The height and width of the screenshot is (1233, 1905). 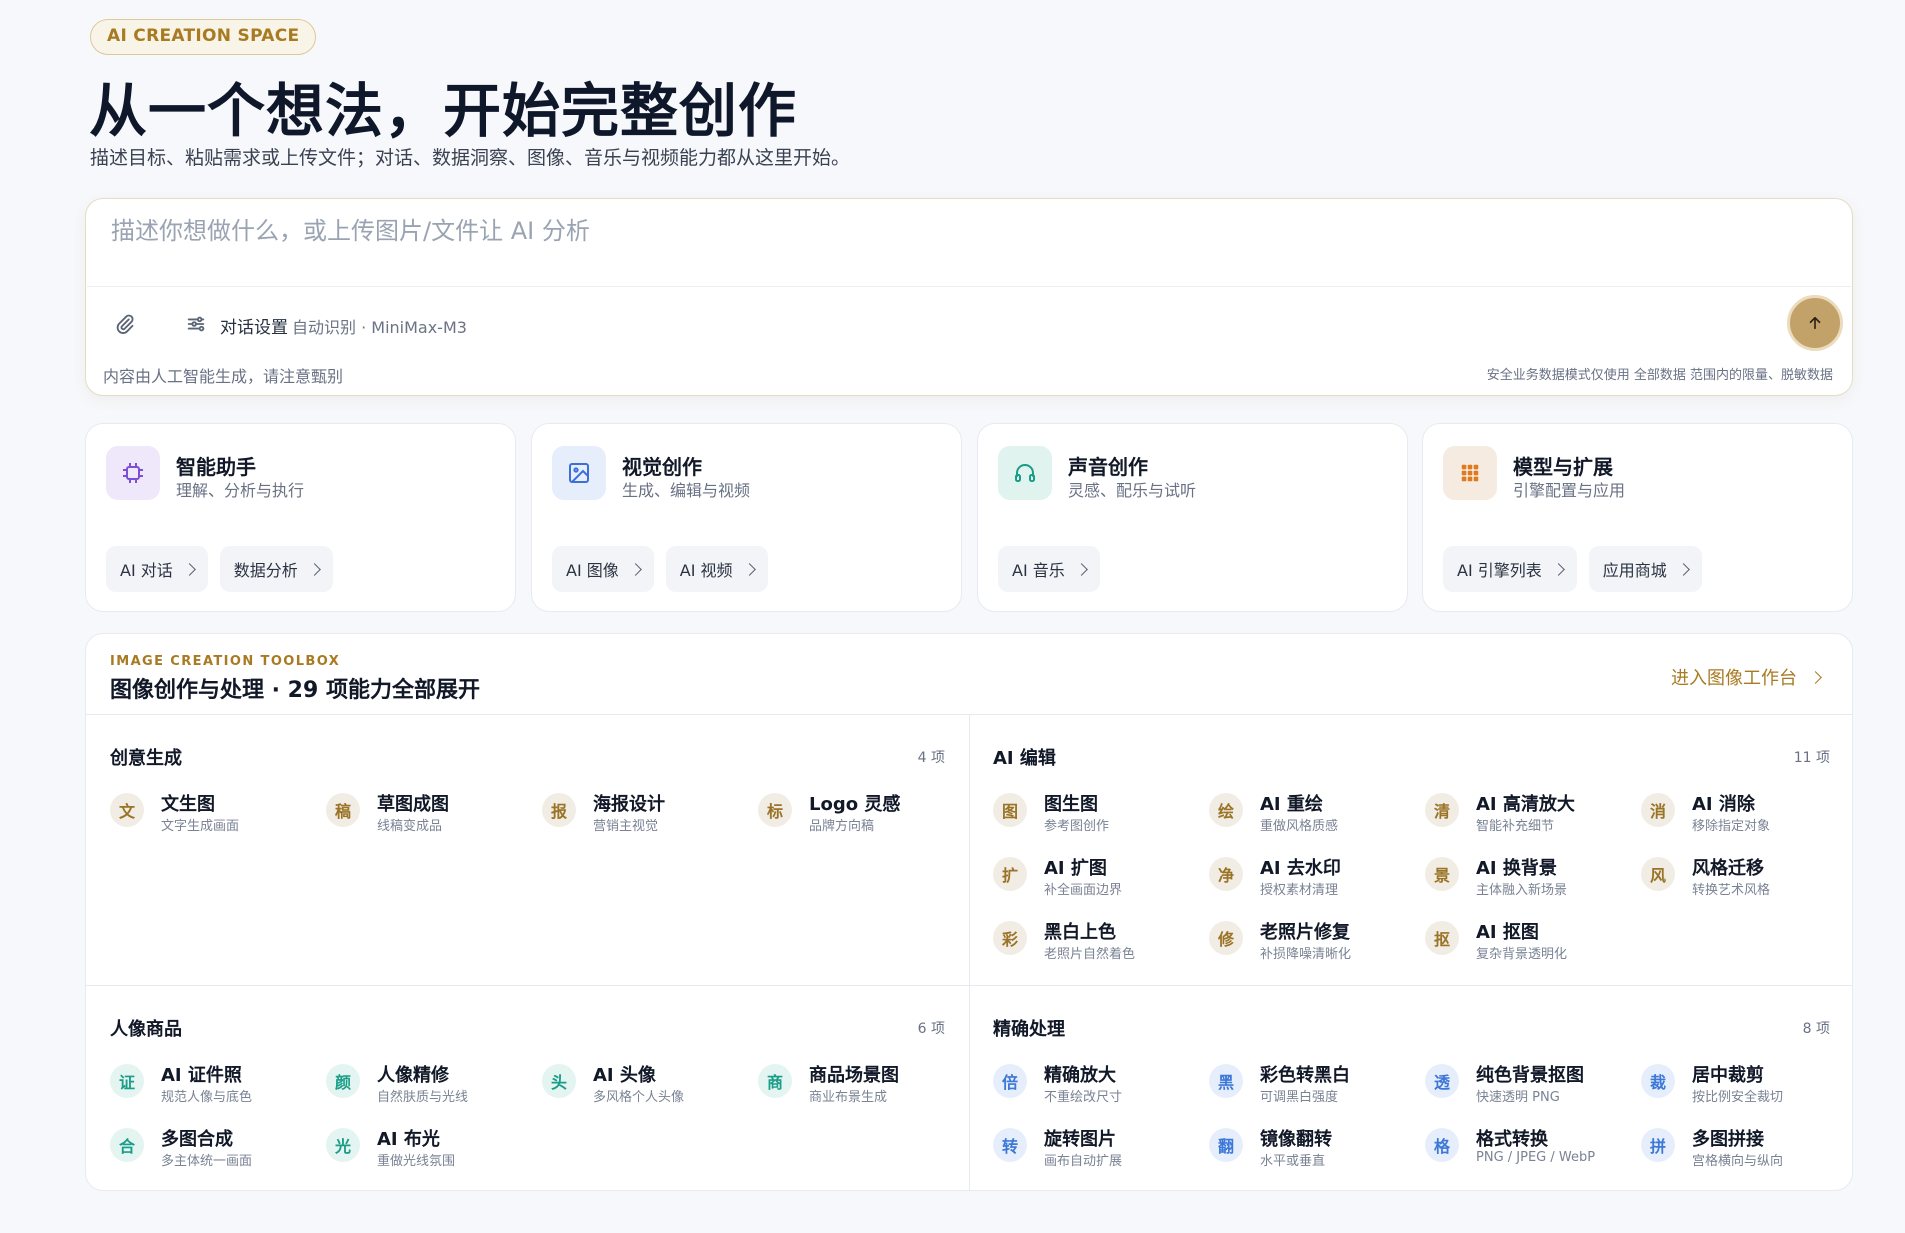 What do you see at coordinates (1563, 467) in the screenshot?
I see `category-title: 模型与扩展` at bounding box center [1563, 467].